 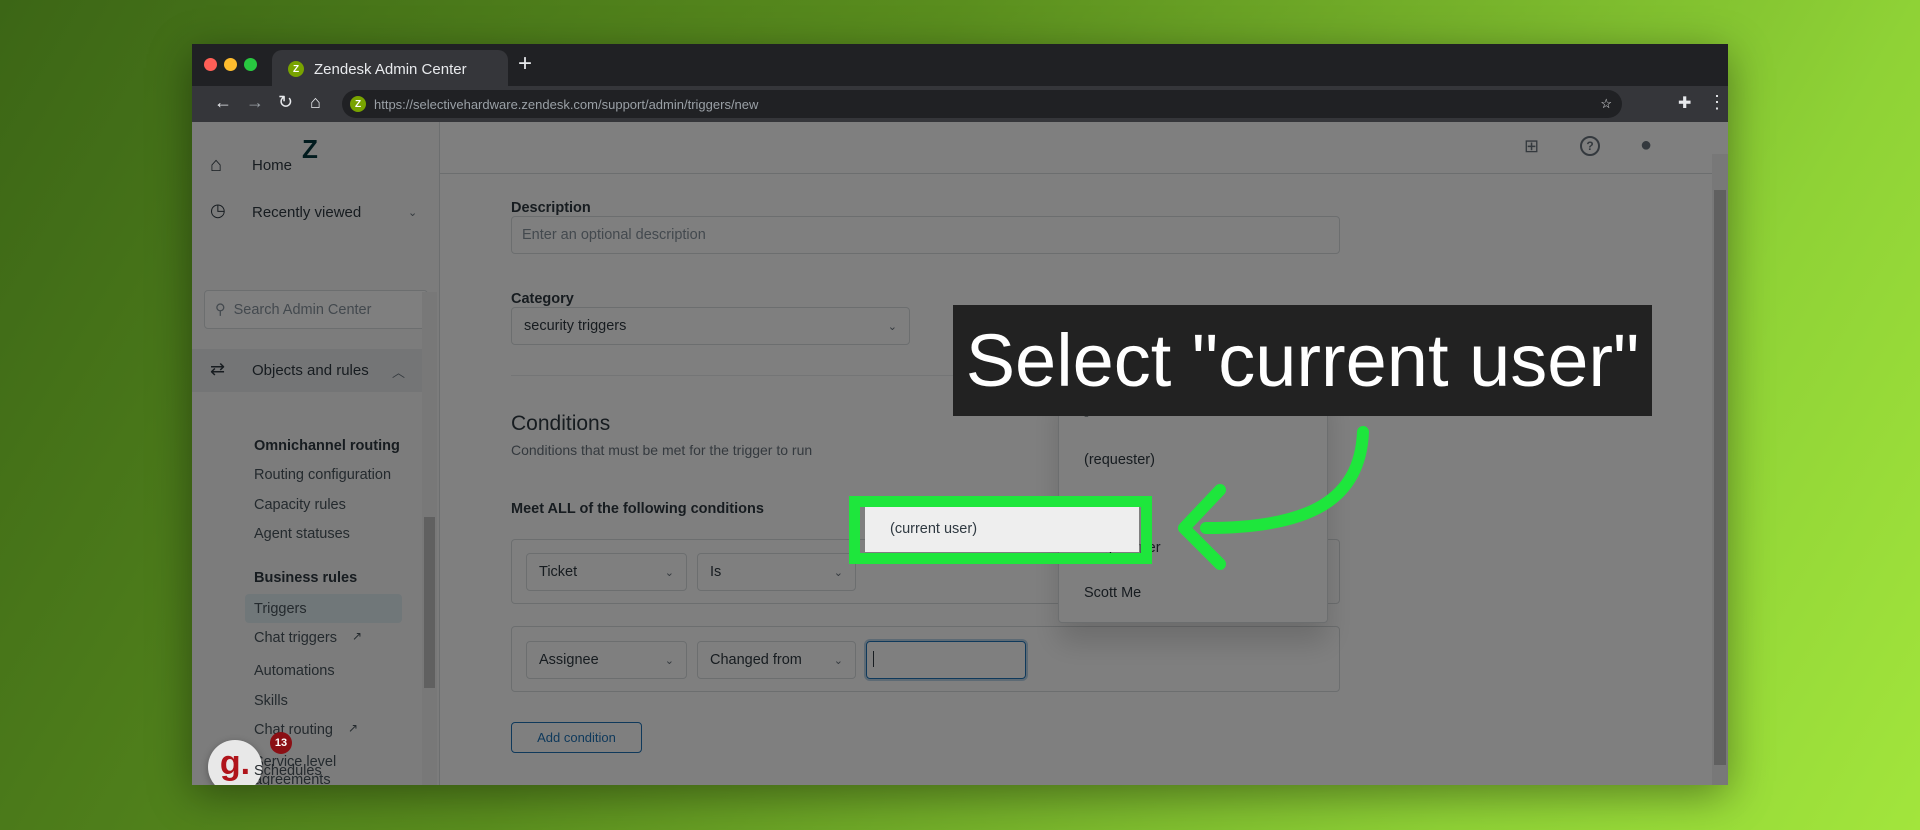 I want to click on tab-title: Zendesk Admin Center, so click(x=390, y=69).